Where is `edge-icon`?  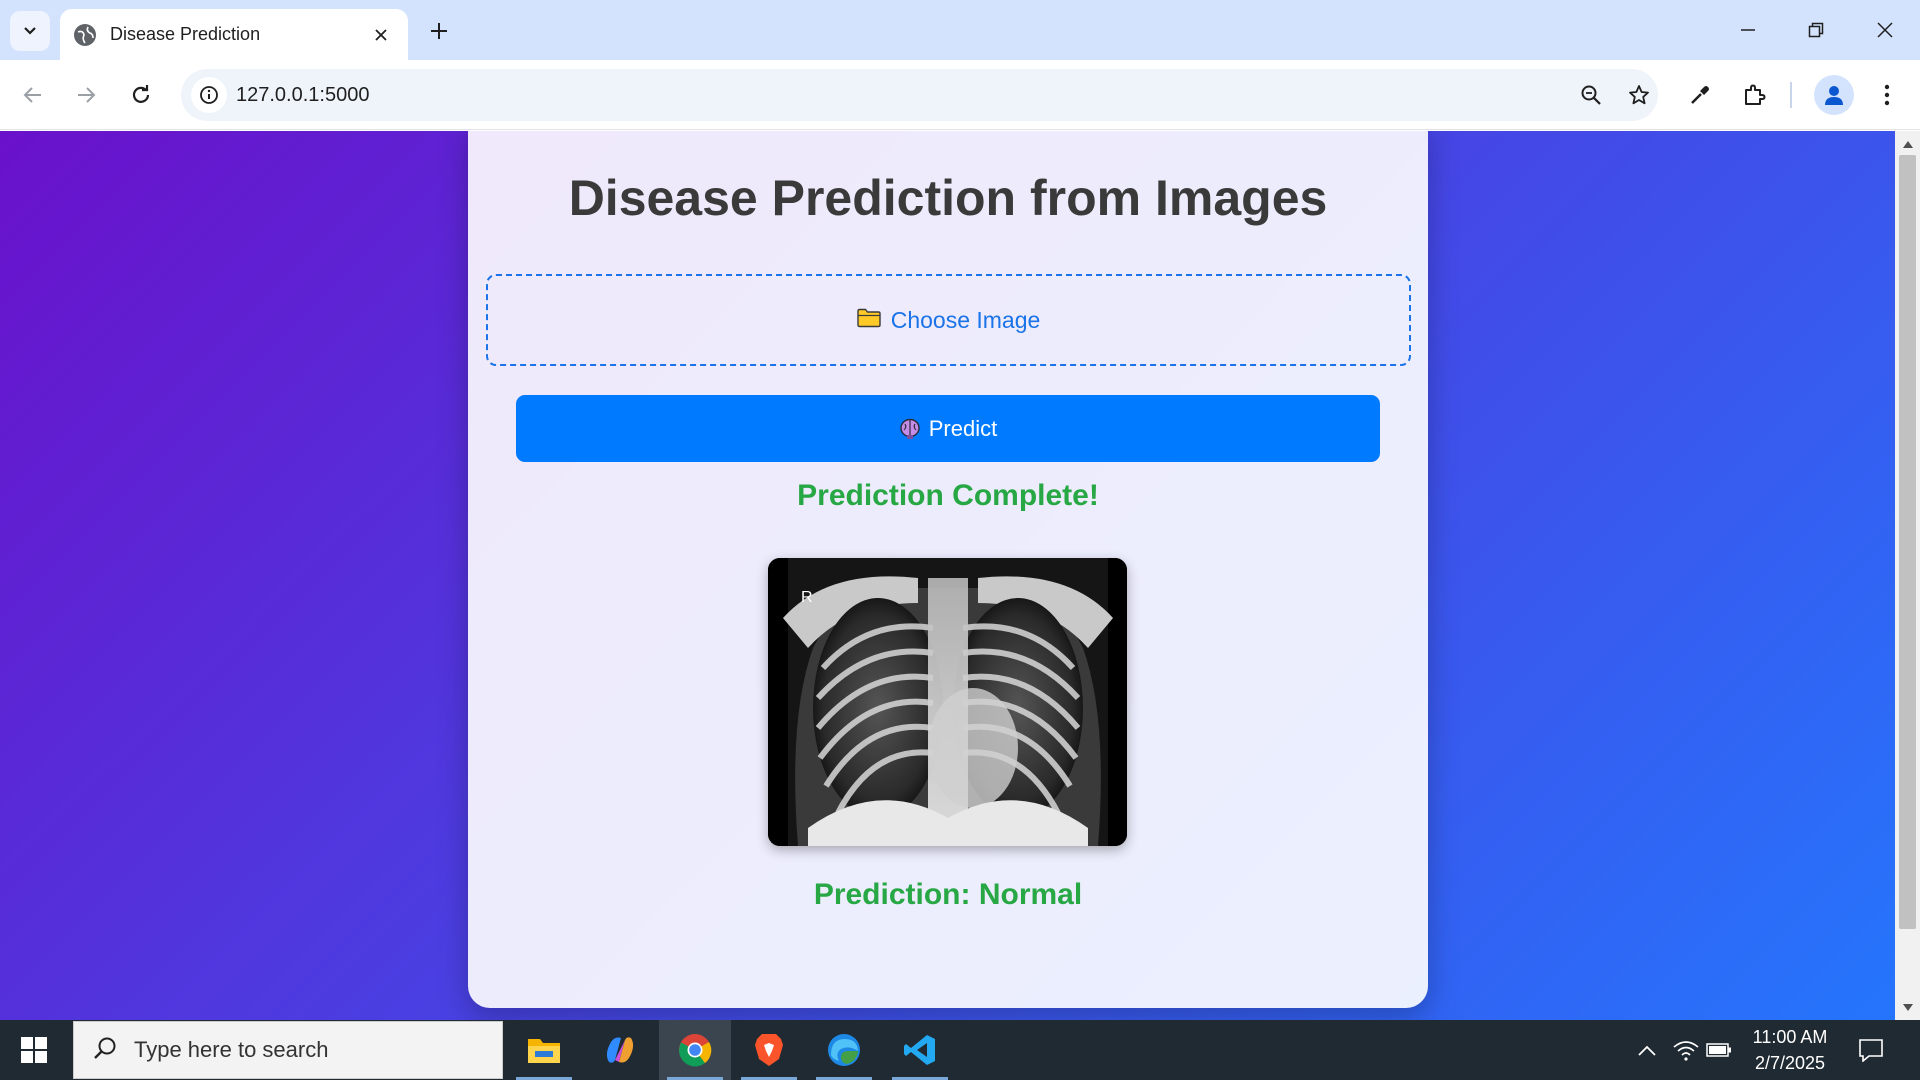
edge-icon is located at coordinates (844, 1050).